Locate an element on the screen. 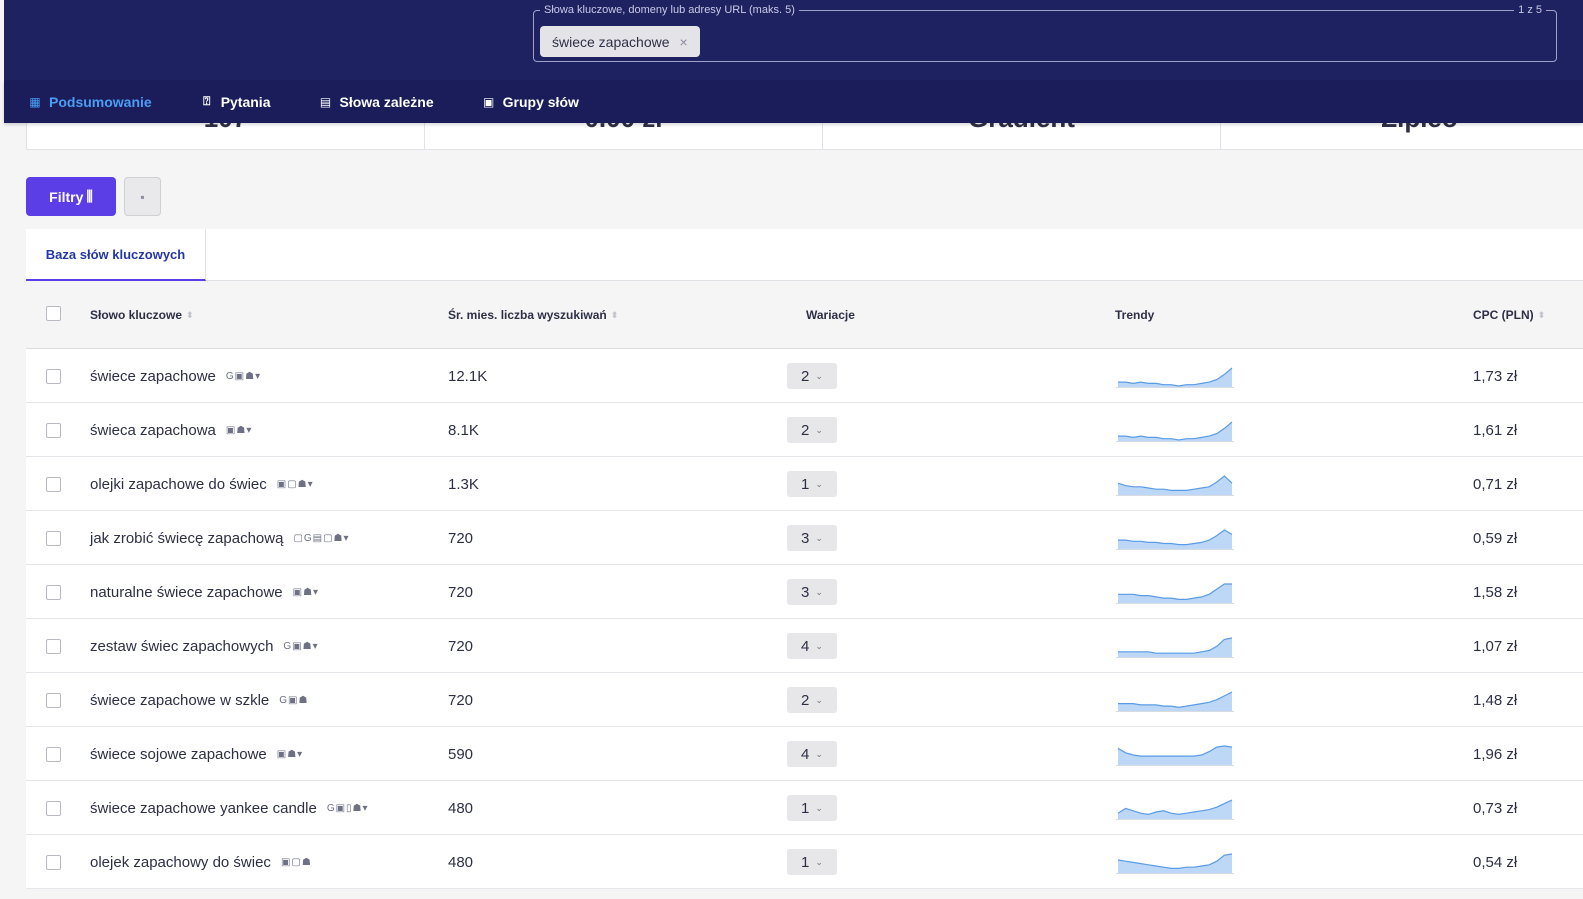 The image size is (1583, 899). cpc-value: 1,58 zł is located at coordinates (1495, 592).